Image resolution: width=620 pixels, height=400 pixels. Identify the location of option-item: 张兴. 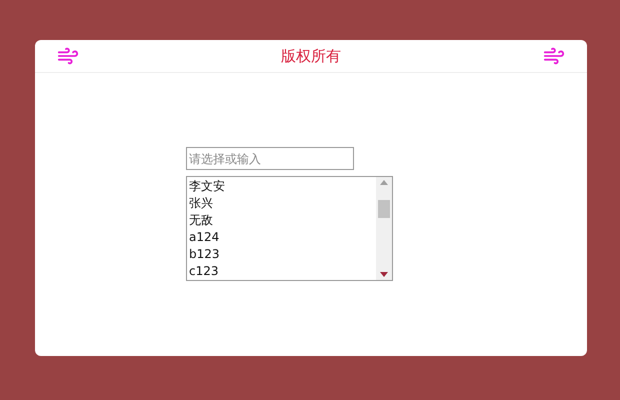
(281, 203).